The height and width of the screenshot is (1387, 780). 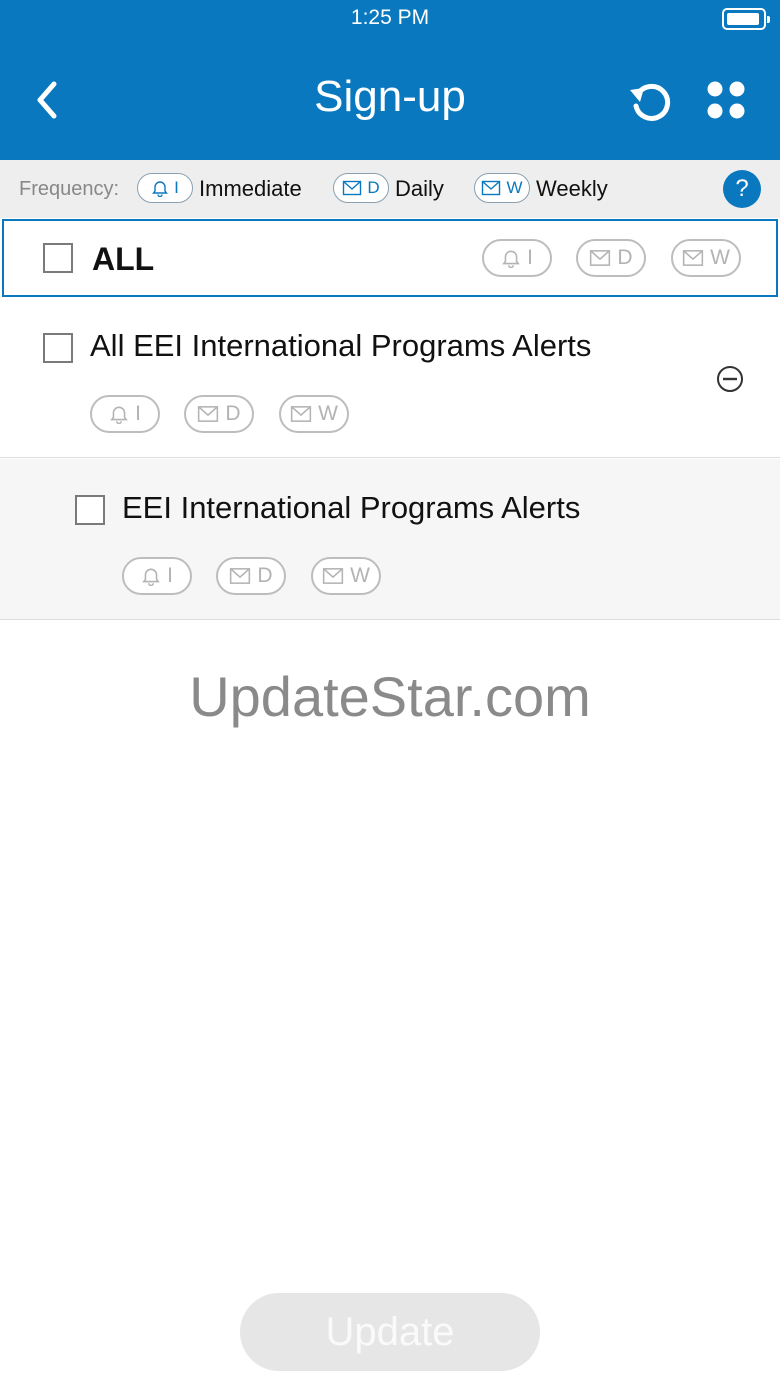 What do you see at coordinates (514, 187) in the screenshot?
I see `legend-code: W` at bounding box center [514, 187].